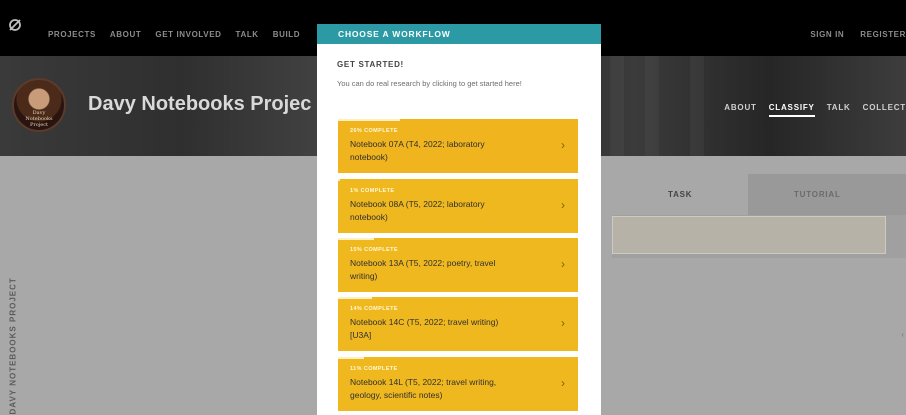  What do you see at coordinates (39, 105) in the screenshot?
I see `project-avatar: Davy Notebooks Project` at bounding box center [39, 105].